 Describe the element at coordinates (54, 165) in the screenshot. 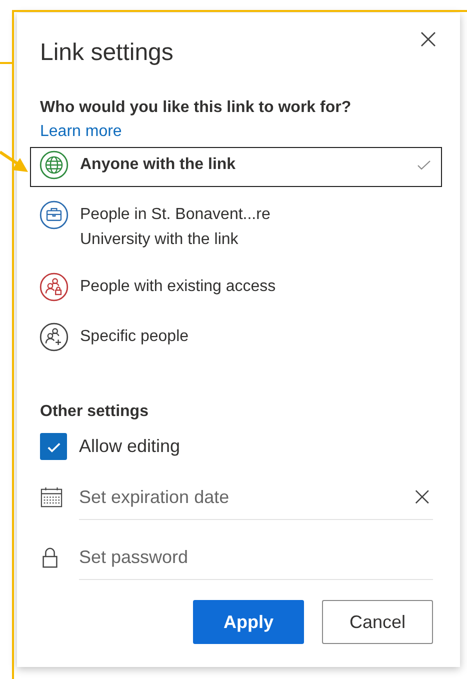

I see `globe-icon` at that location.